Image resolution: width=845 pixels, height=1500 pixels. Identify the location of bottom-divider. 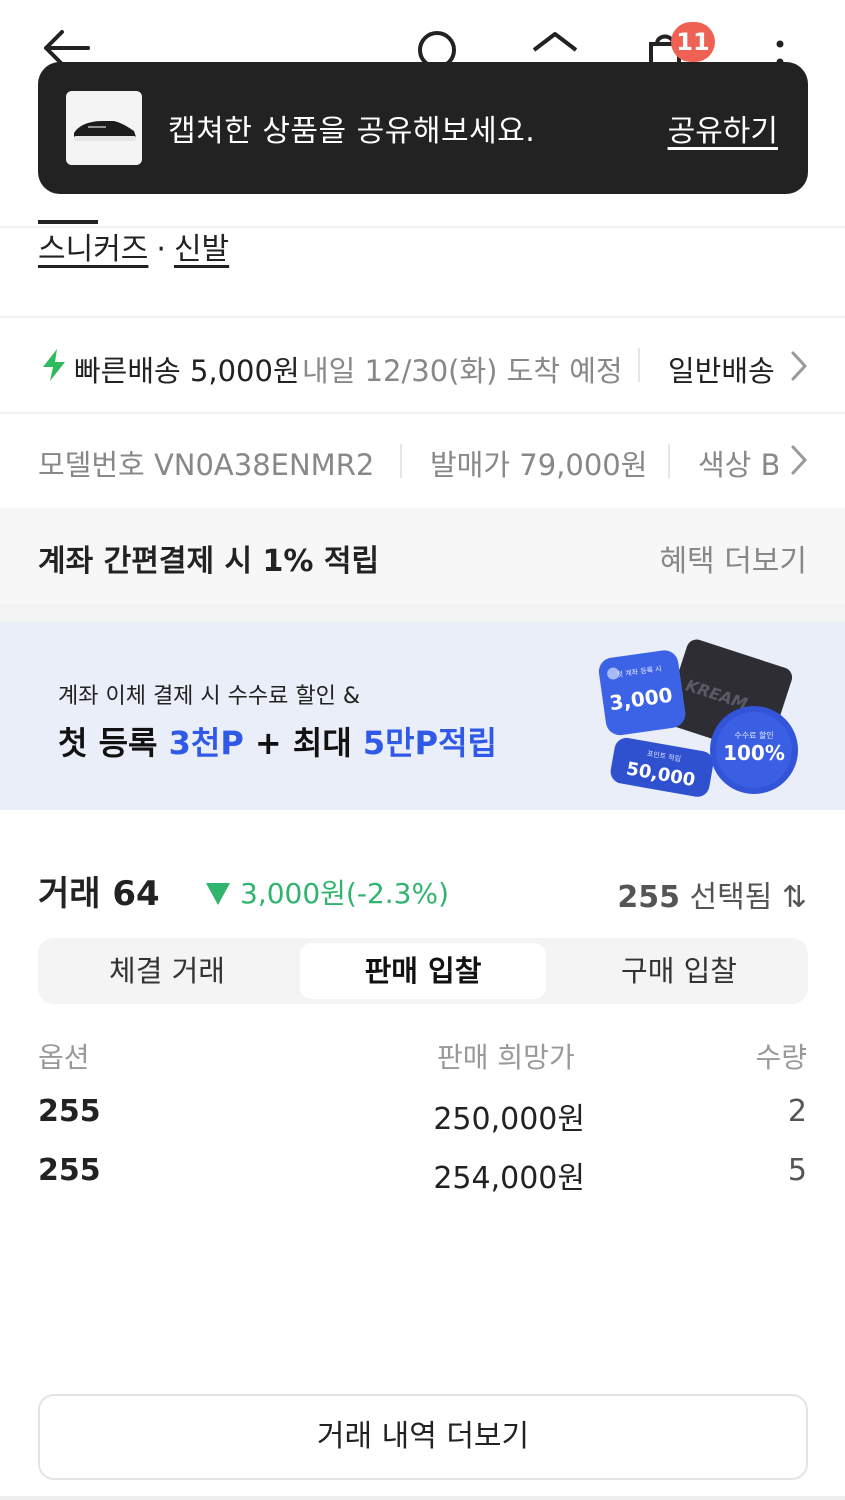
(422, 1498).